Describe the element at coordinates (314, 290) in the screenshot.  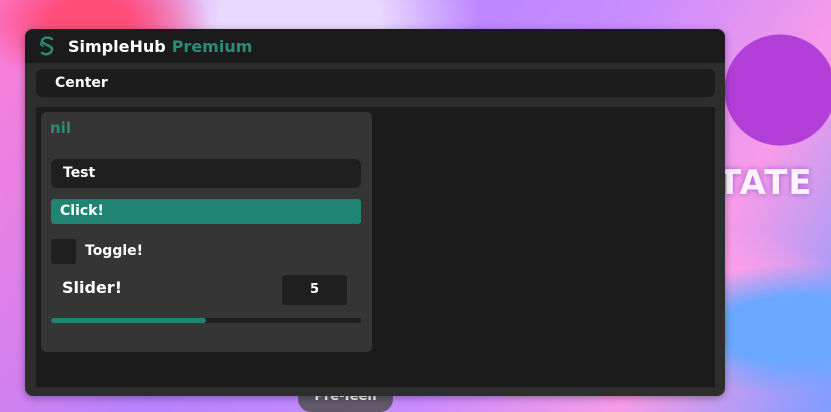
I see `slider-value-box: 5` at that location.